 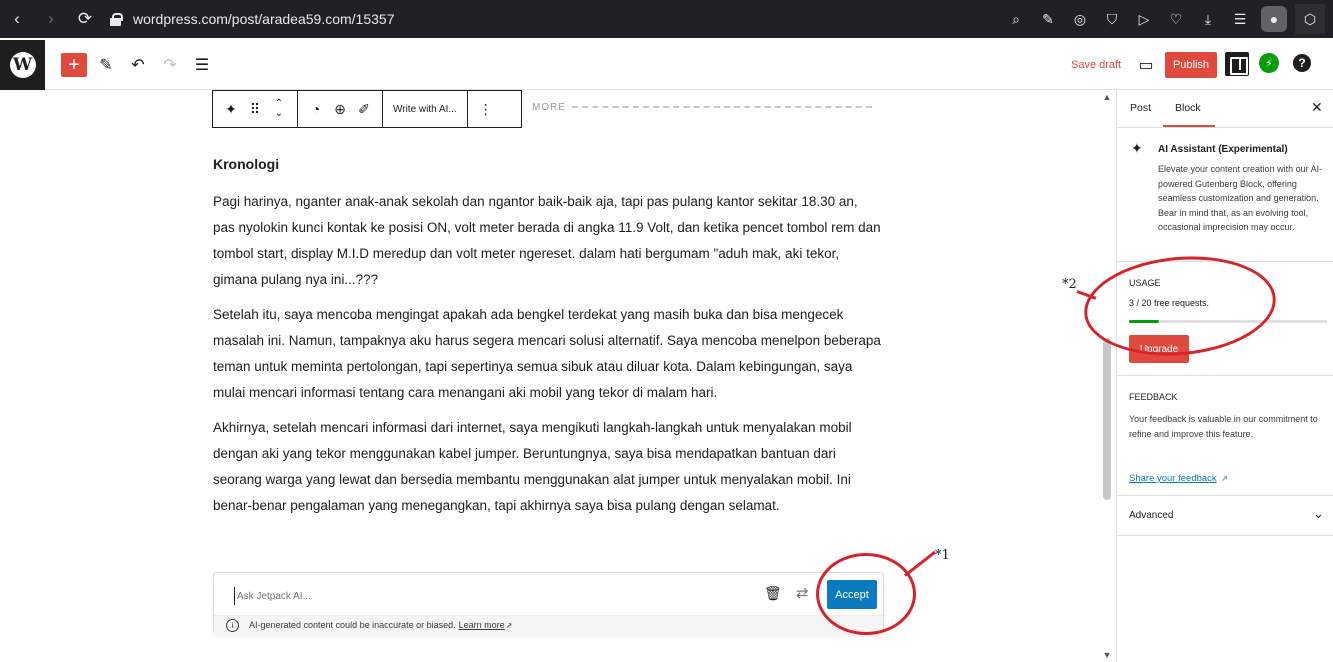 What do you see at coordinates (232, 625) in the screenshot?
I see `info-icon: i` at bounding box center [232, 625].